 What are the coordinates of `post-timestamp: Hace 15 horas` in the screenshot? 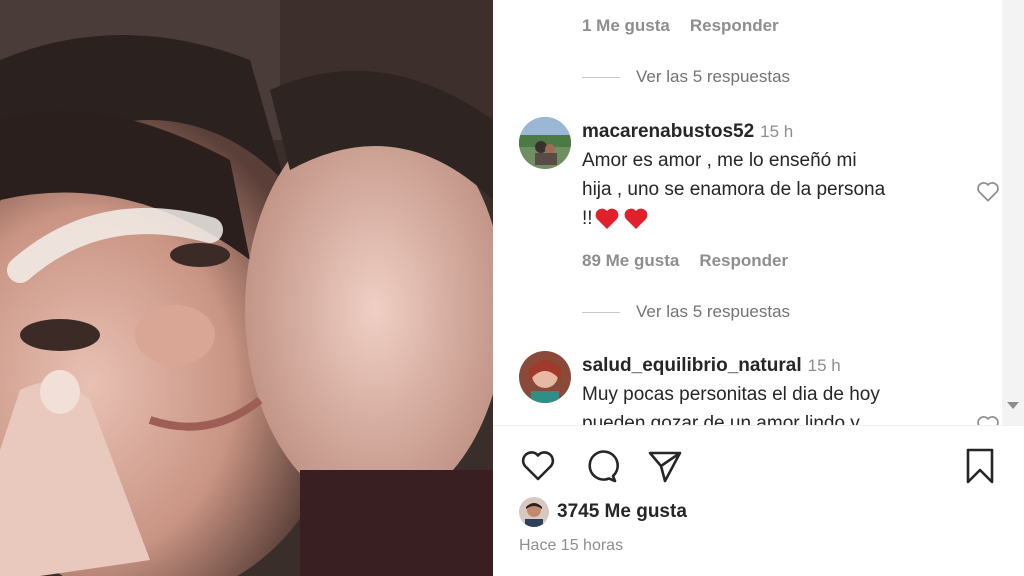 It's located at (571, 546).